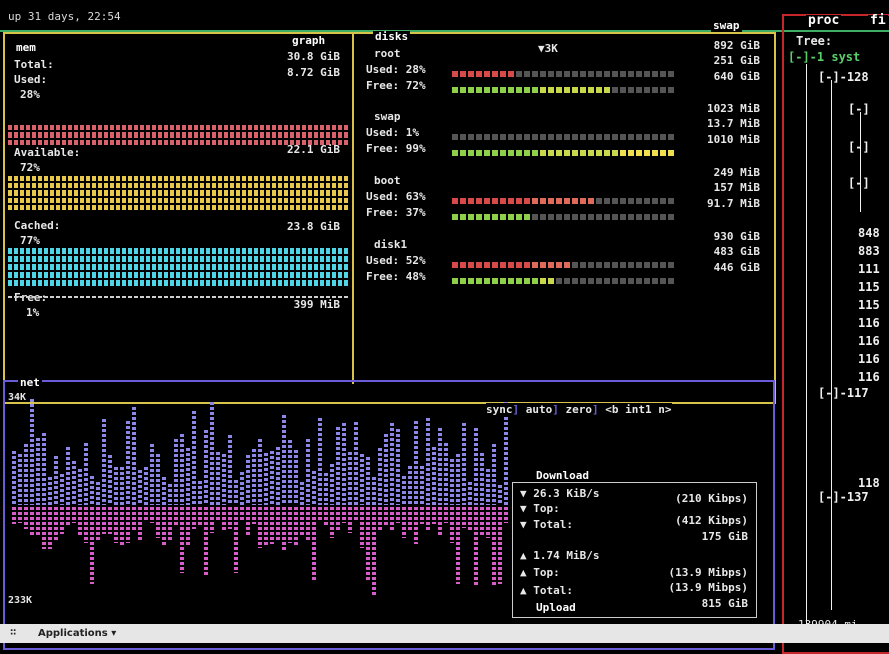 The image size is (889, 654). What do you see at coordinates (13, 632) in the screenshot?
I see `apps-grid-icon: ∷` at bounding box center [13, 632].